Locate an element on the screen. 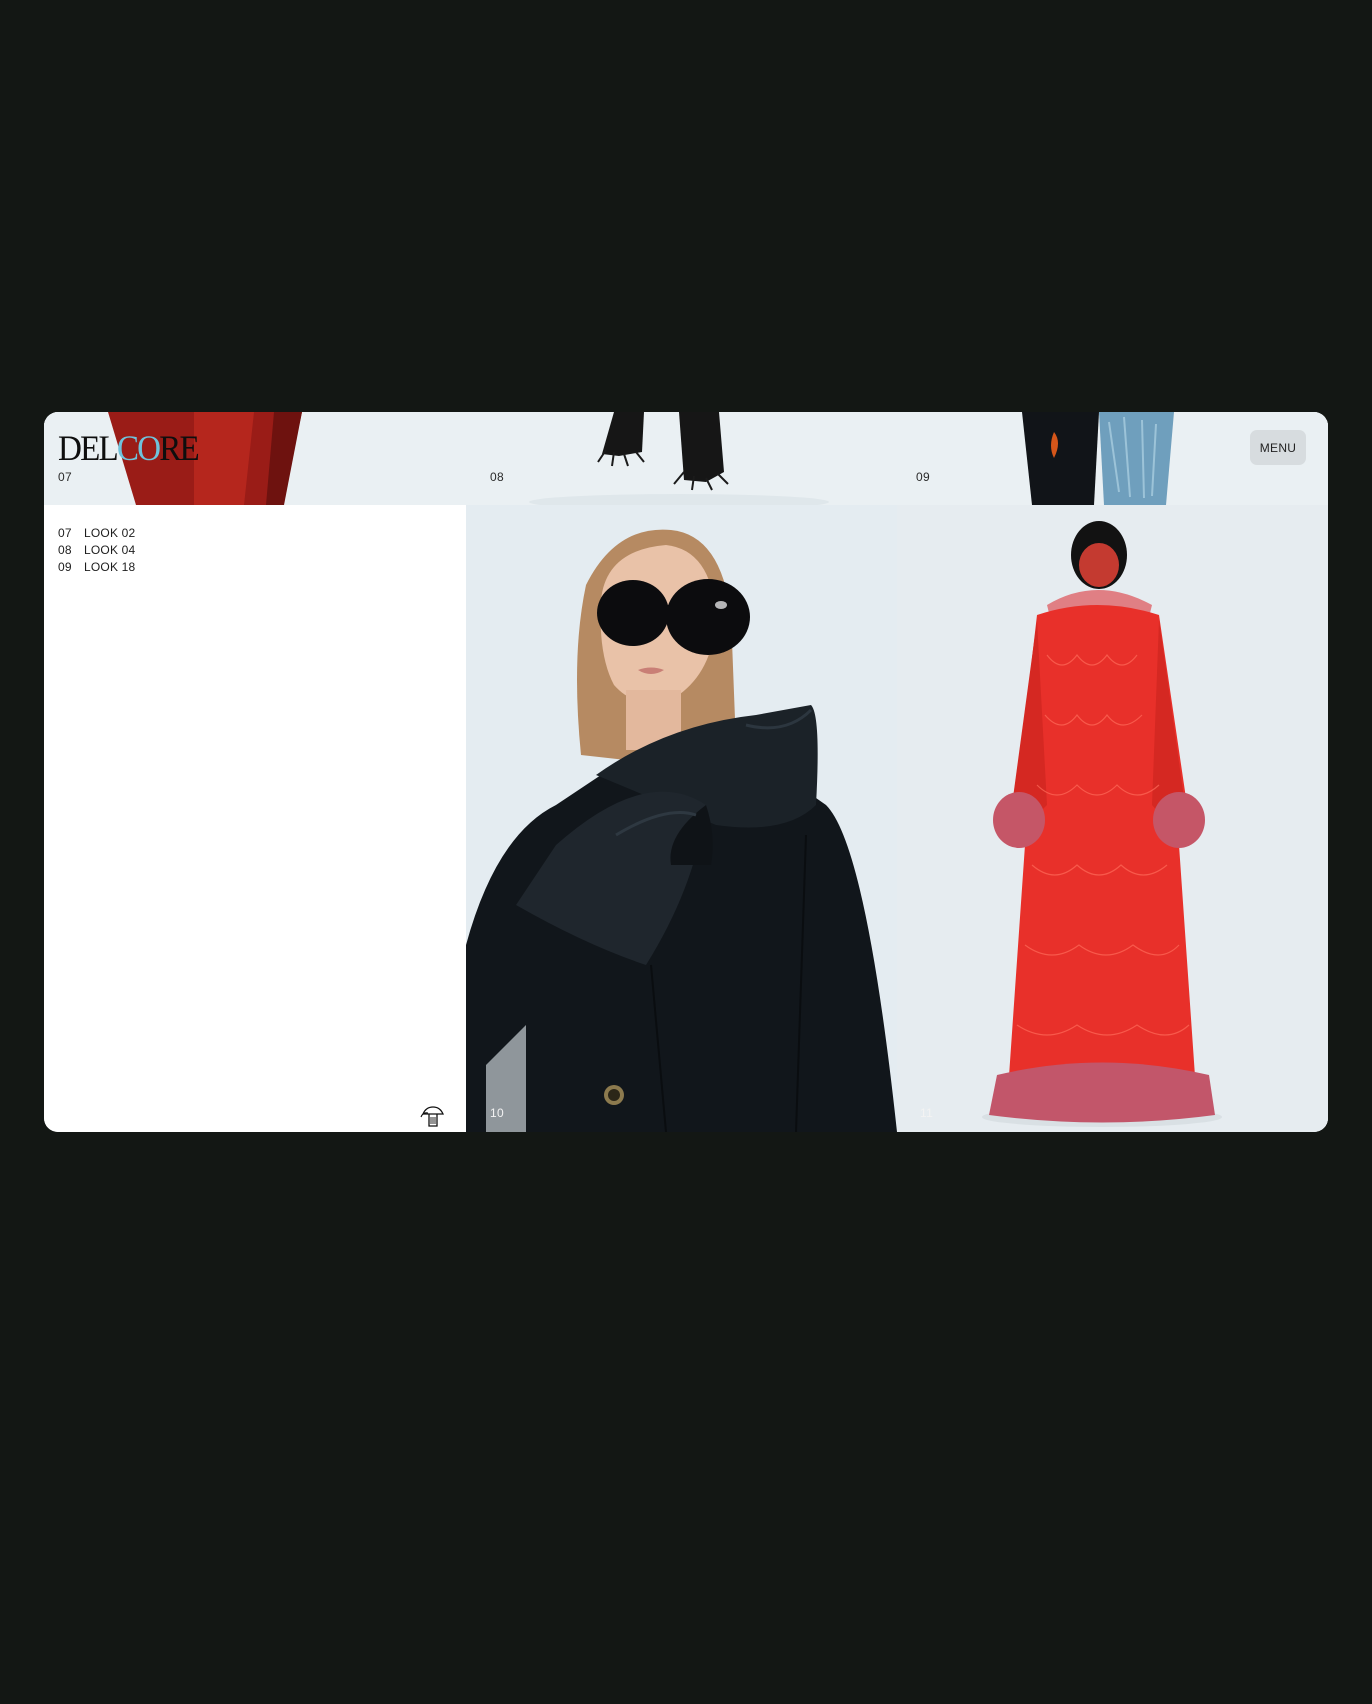 The width and height of the screenshot is (1372, 1704). red-feather-gown-photo is located at coordinates (1112, 818).